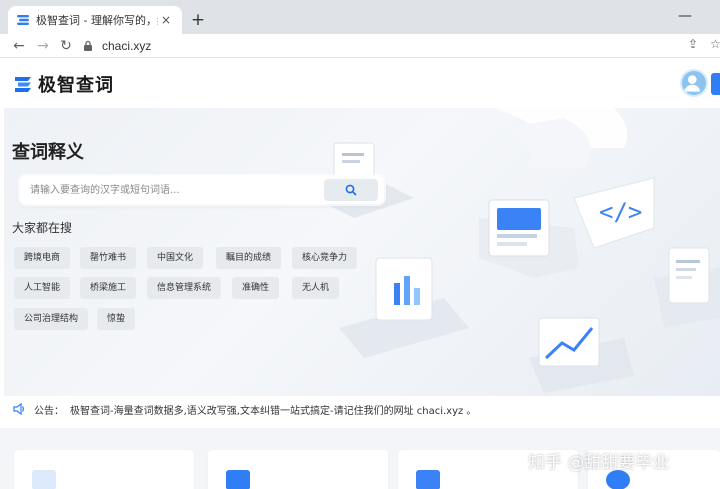 The image size is (720, 489). I want to click on user-avatar, so click(694, 83).